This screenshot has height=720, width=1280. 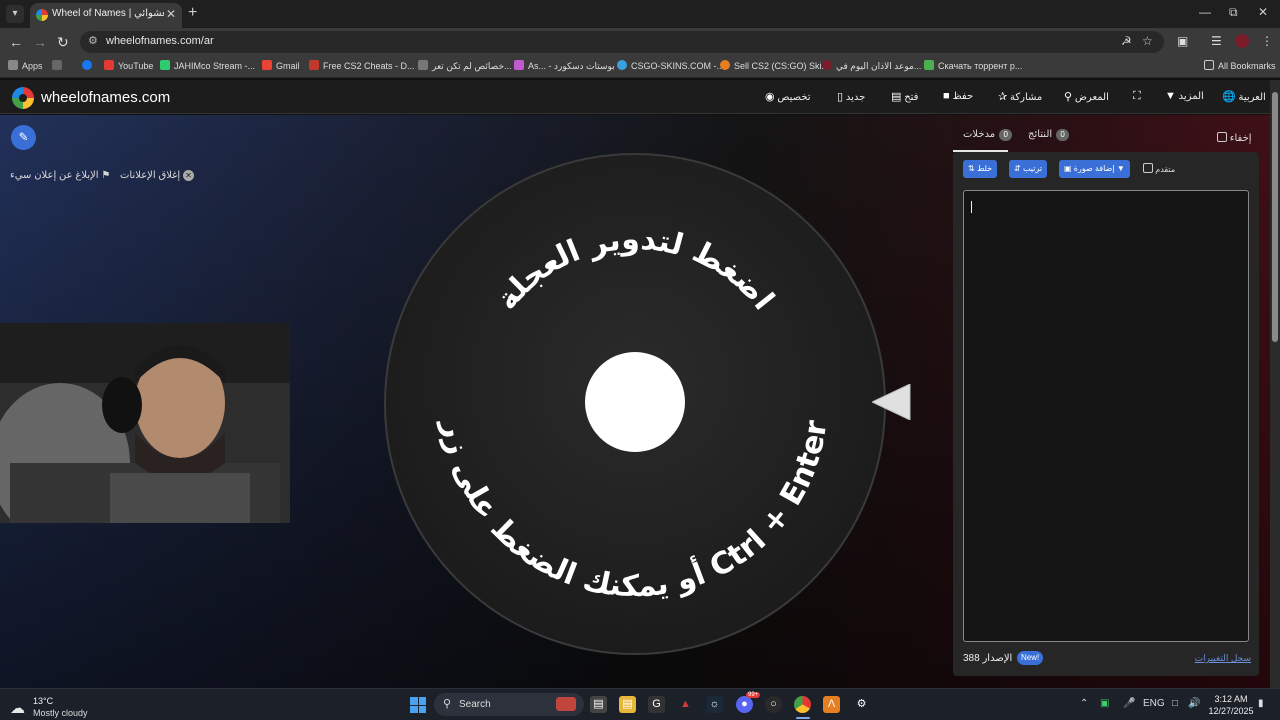 What do you see at coordinates (773, 704) in the screenshot?
I see `browser-alt-icon: ○` at bounding box center [773, 704].